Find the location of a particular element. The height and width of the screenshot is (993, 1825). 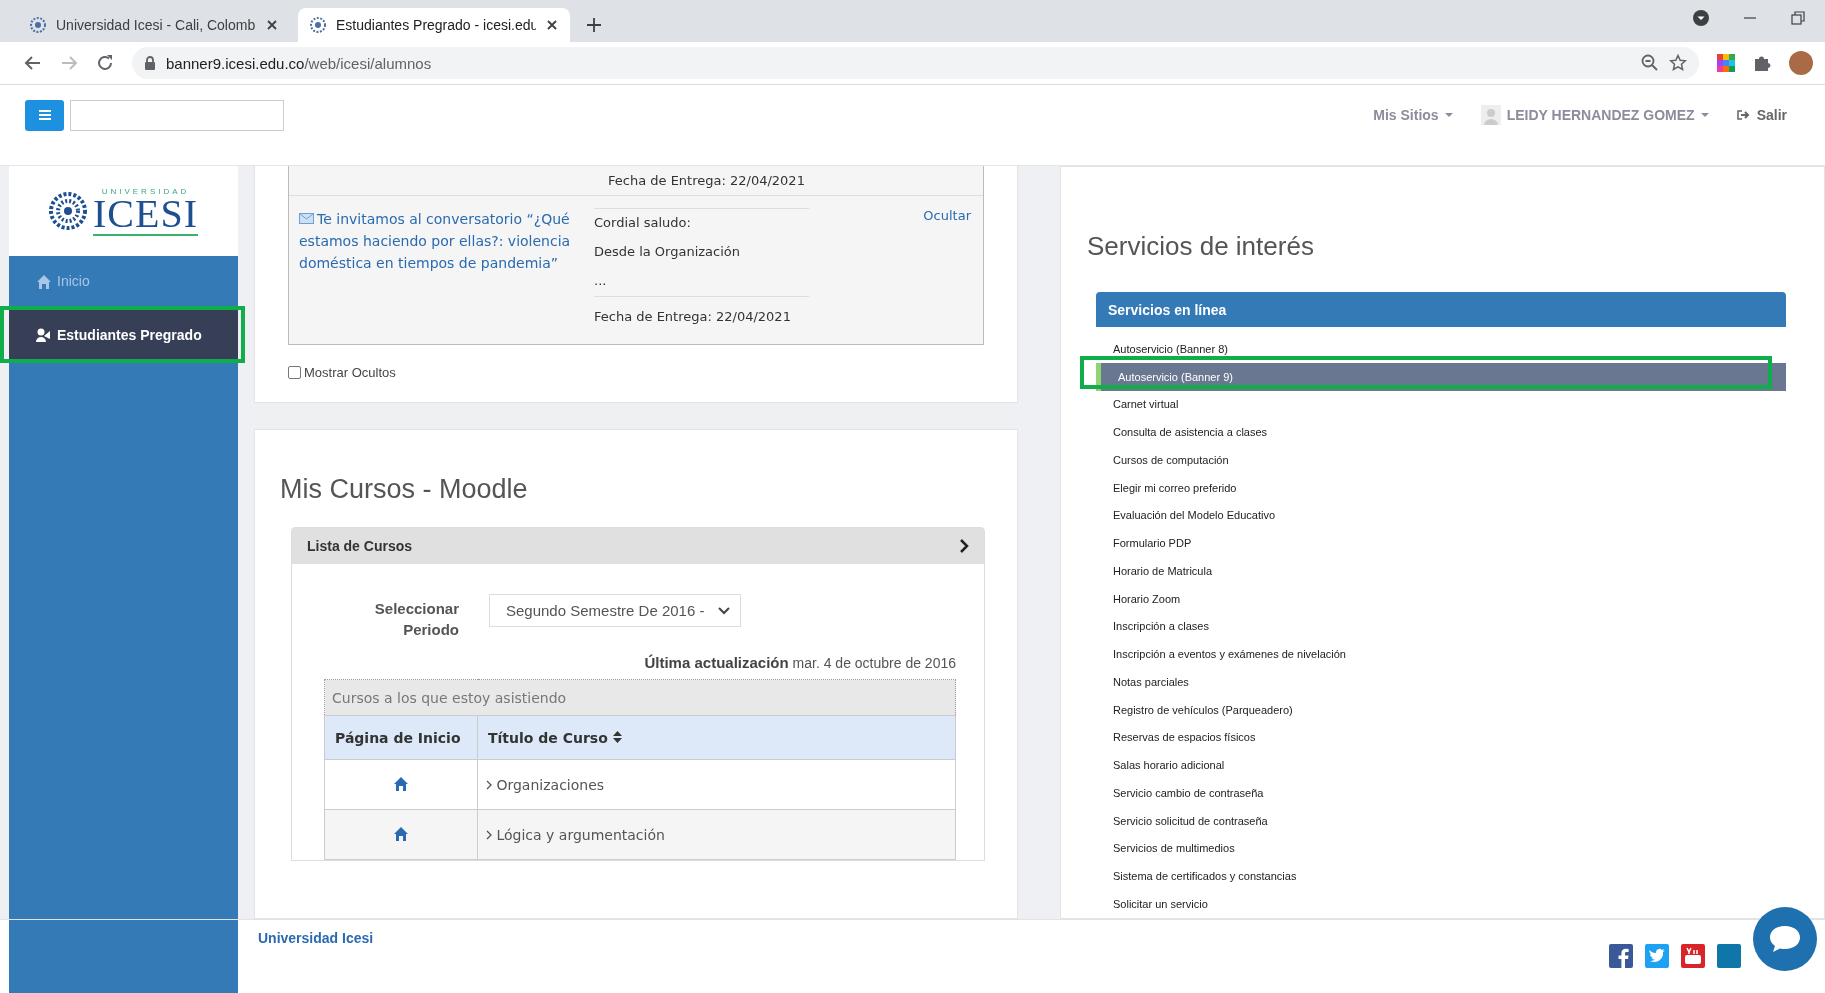

zoom-icon is located at coordinates (1650, 63).